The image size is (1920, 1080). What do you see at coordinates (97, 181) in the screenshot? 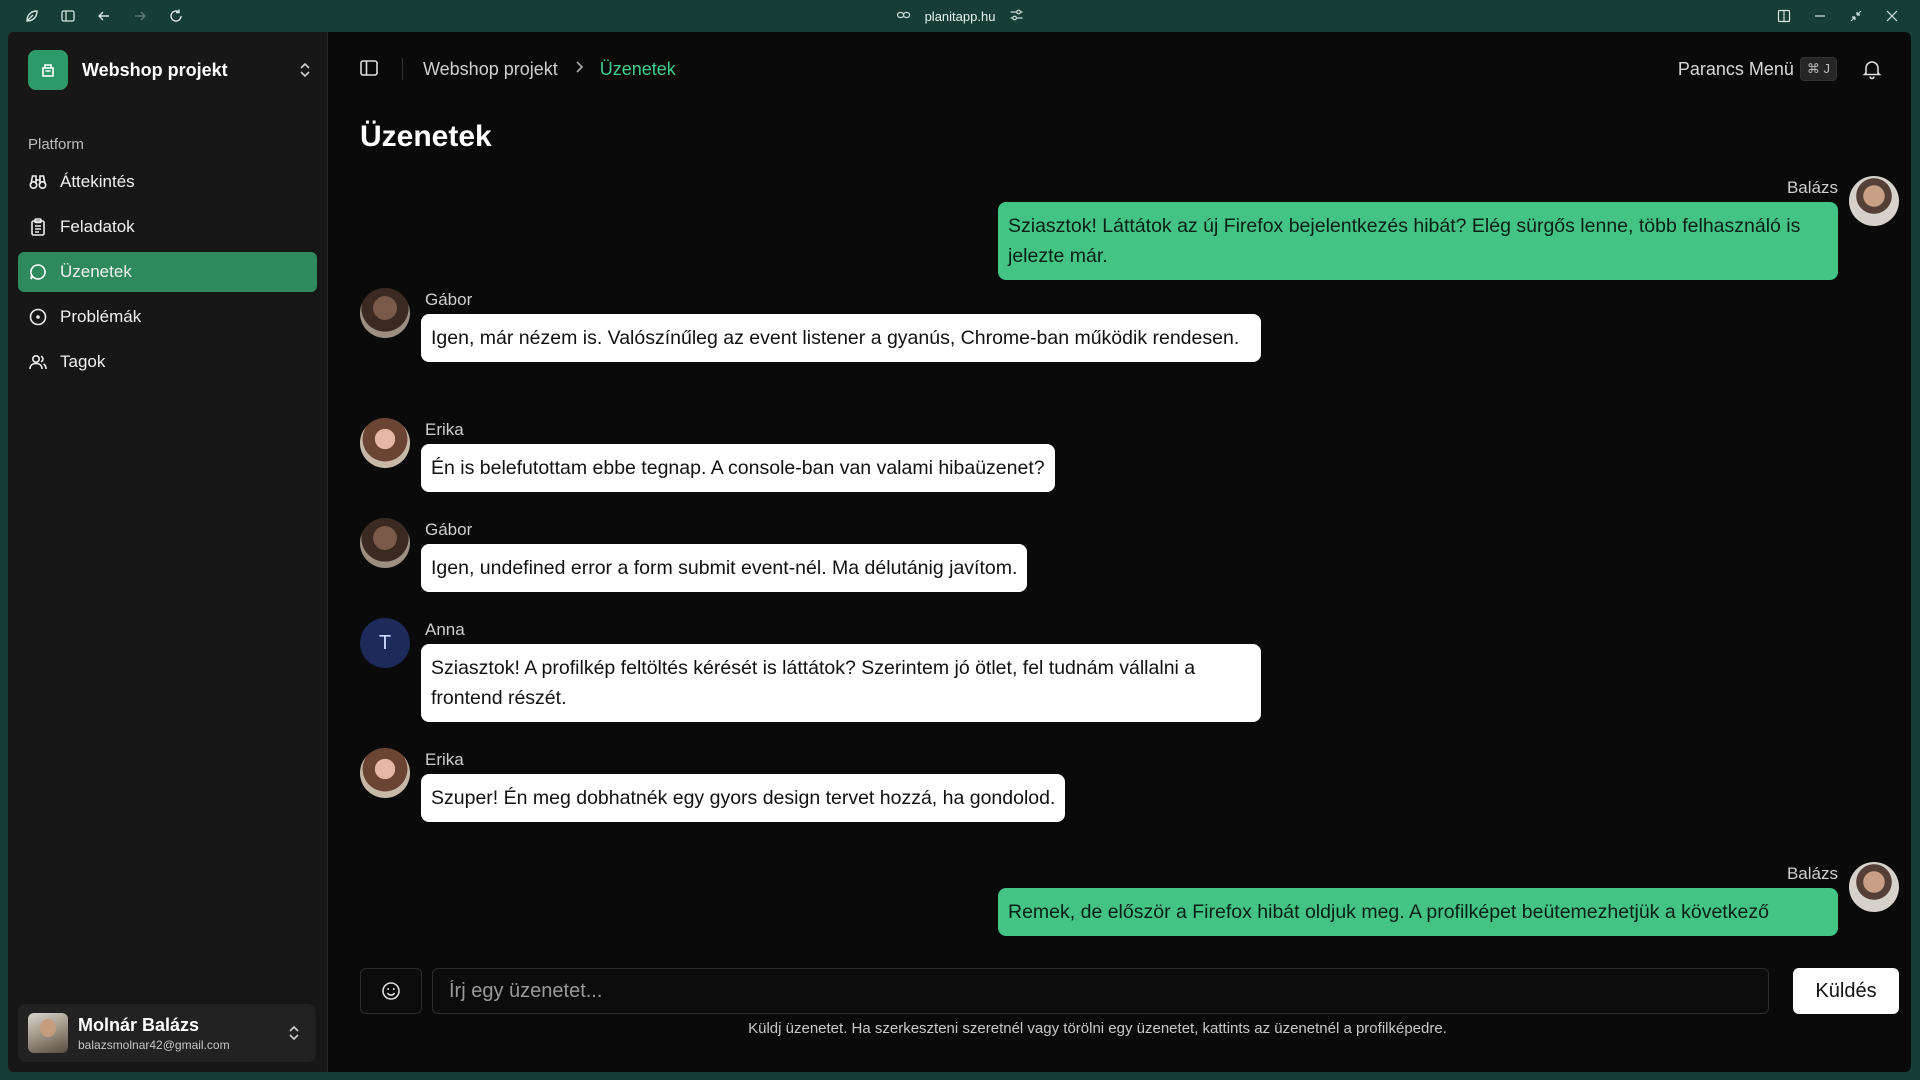
I see `sidebar-item-label: Áttekintés` at bounding box center [97, 181].